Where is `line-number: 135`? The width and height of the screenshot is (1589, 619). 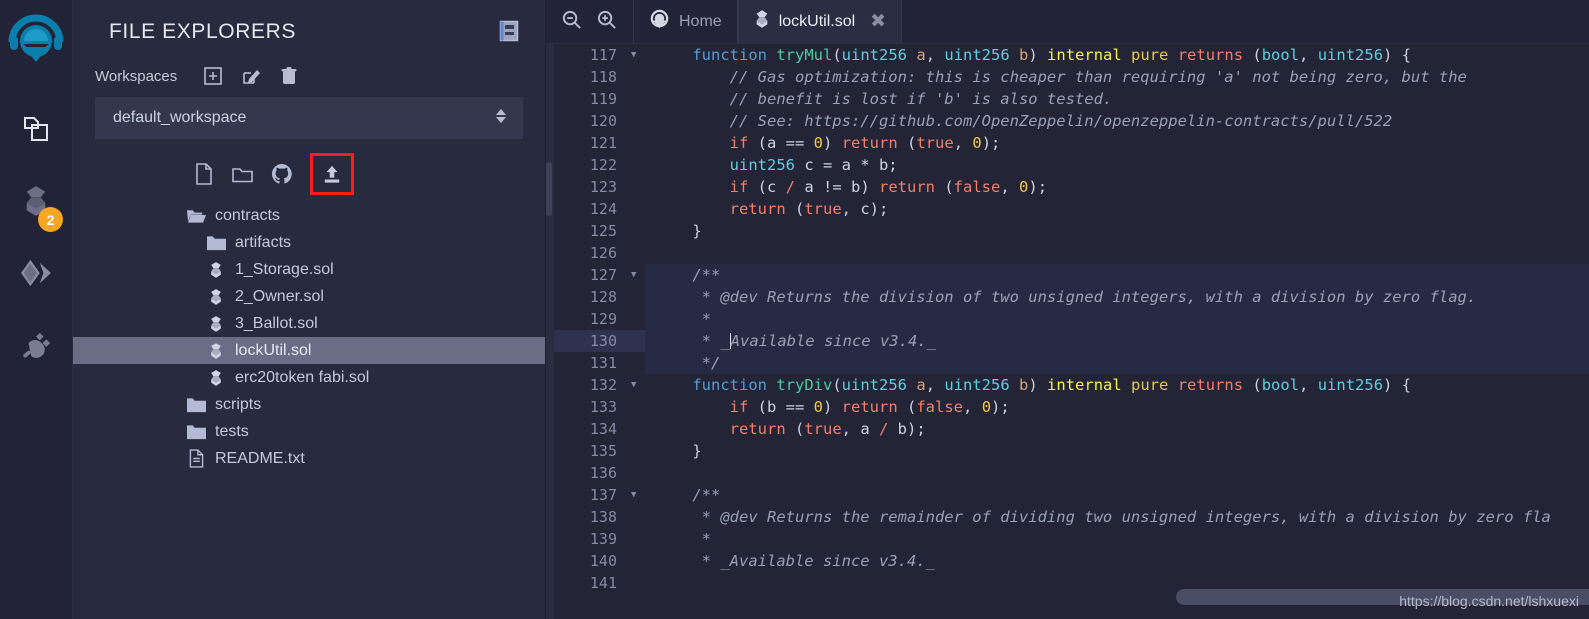 line-number: 135 is located at coordinates (603, 451).